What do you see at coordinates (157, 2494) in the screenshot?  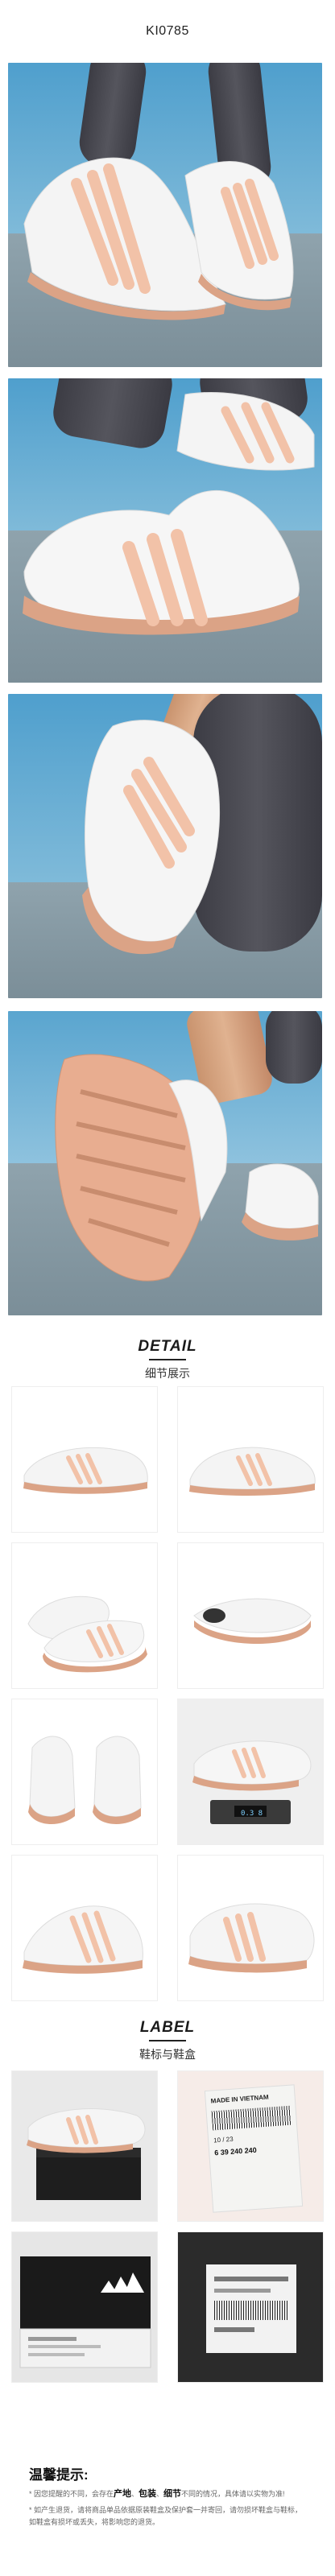 I see `tips-line-1: * 因您提醒的不同，会存在产地、包装、细节不同的情况，具体请以实物为准!` at bounding box center [157, 2494].